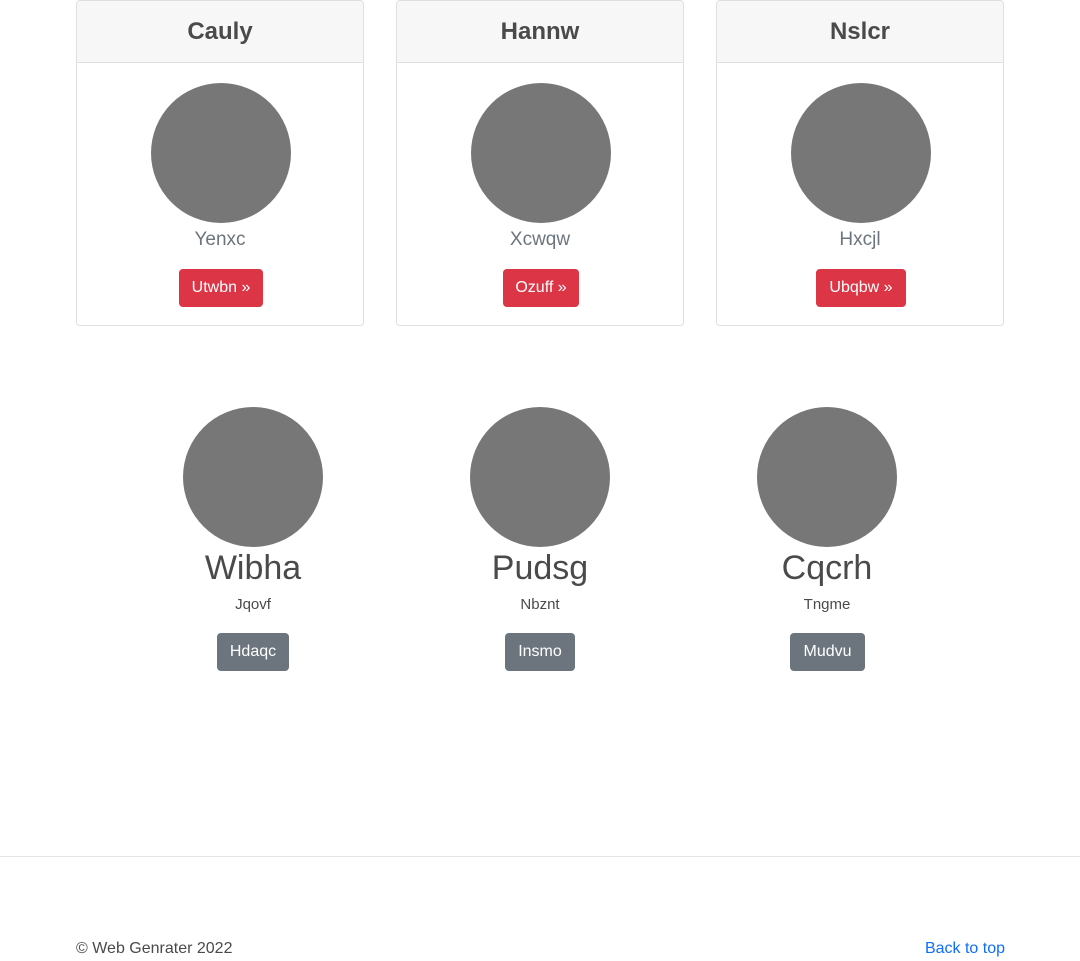  Describe the element at coordinates (861, 288) in the screenshot. I see `card-action-button: Ubqbw »` at that location.